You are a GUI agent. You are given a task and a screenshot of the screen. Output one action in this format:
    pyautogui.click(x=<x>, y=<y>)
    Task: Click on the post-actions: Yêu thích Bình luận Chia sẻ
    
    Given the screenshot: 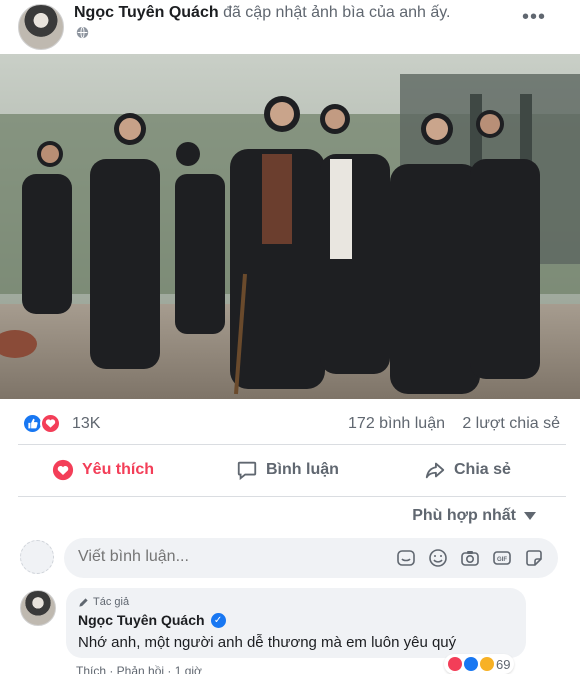 What is the action you would take?
    pyautogui.click(x=290, y=472)
    